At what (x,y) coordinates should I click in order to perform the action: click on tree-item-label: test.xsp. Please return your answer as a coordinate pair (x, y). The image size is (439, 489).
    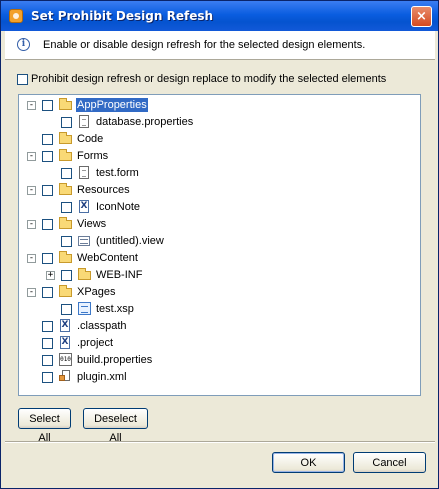
    Looking at the image, I should click on (115, 309).